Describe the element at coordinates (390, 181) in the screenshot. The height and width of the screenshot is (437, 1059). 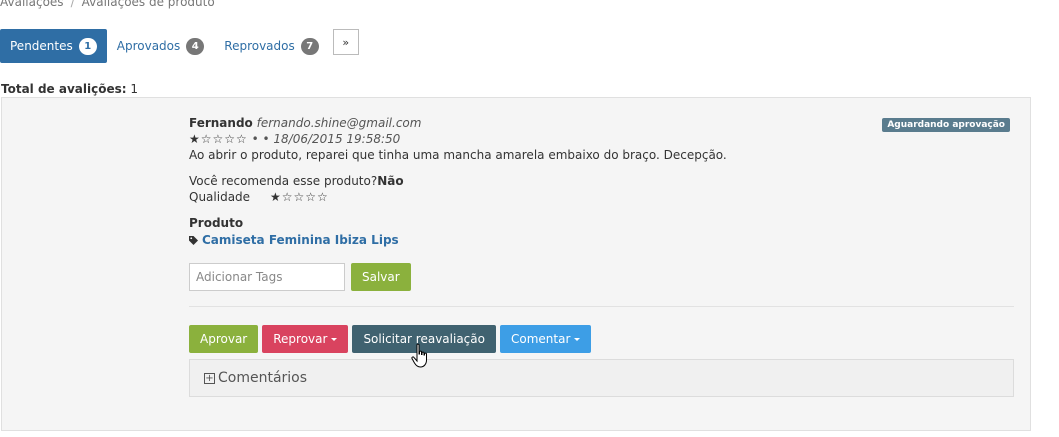
I see `recommend-answer: Não` at that location.